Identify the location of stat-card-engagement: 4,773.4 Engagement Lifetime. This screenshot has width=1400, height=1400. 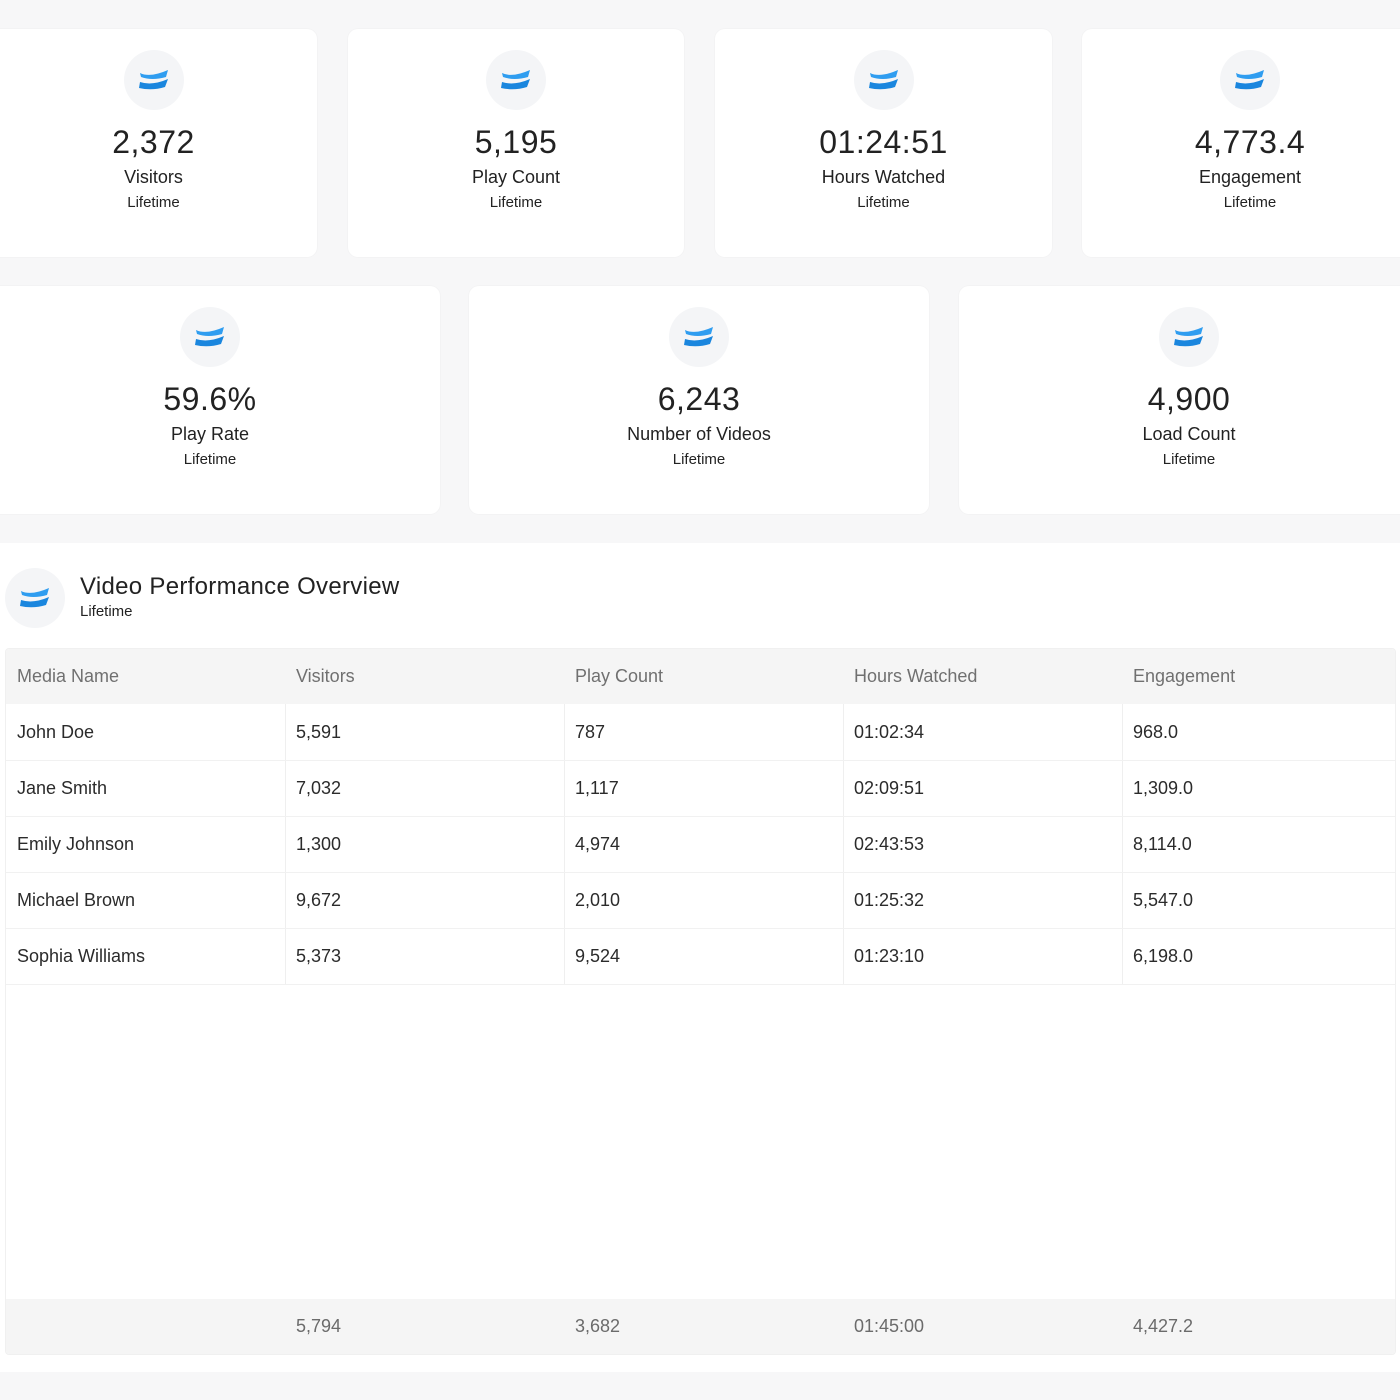
(1241, 143).